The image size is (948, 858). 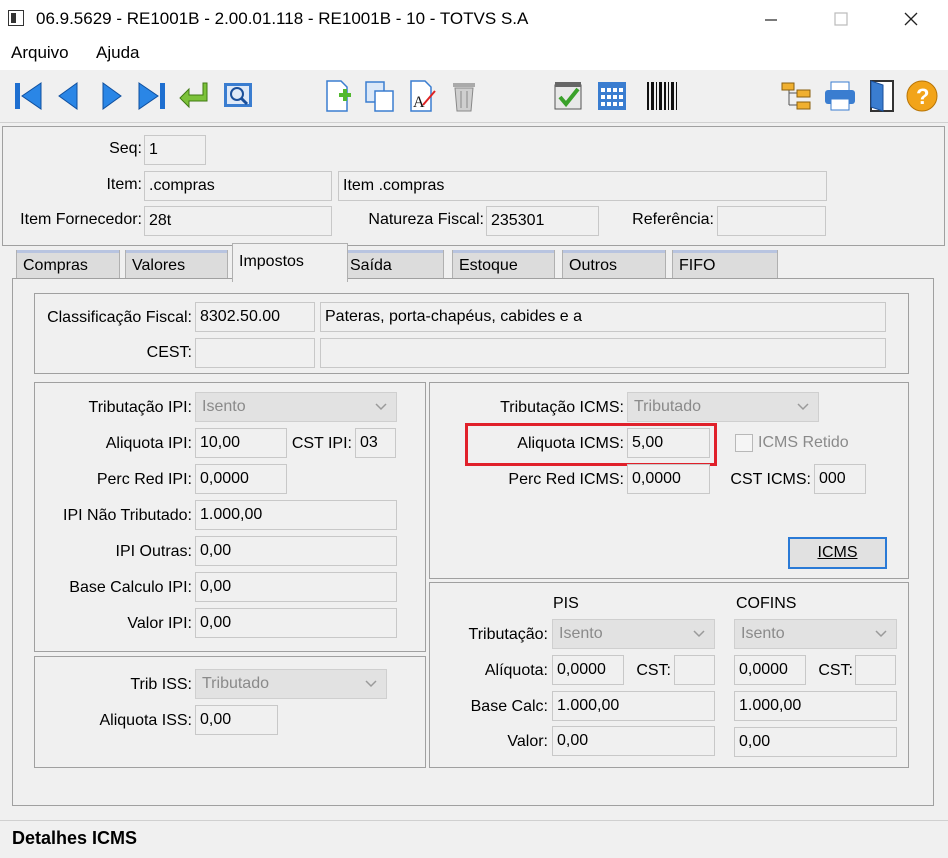 What do you see at coordinates (296, 587) in the screenshot?
I see `base-calculo-ipi-field: 0,00` at bounding box center [296, 587].